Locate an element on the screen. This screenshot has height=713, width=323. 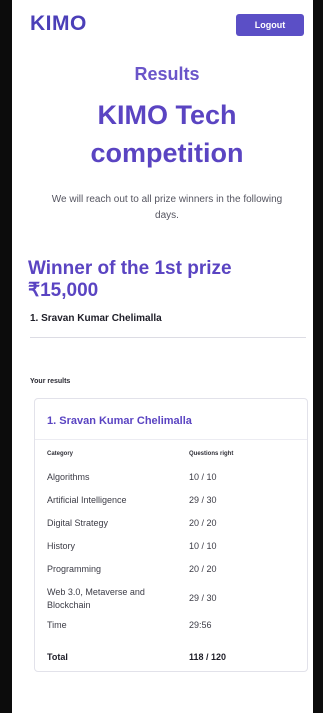
results-card-title: 1. Sravan Kumar Chelimalla is located at coordinates (119, 421).